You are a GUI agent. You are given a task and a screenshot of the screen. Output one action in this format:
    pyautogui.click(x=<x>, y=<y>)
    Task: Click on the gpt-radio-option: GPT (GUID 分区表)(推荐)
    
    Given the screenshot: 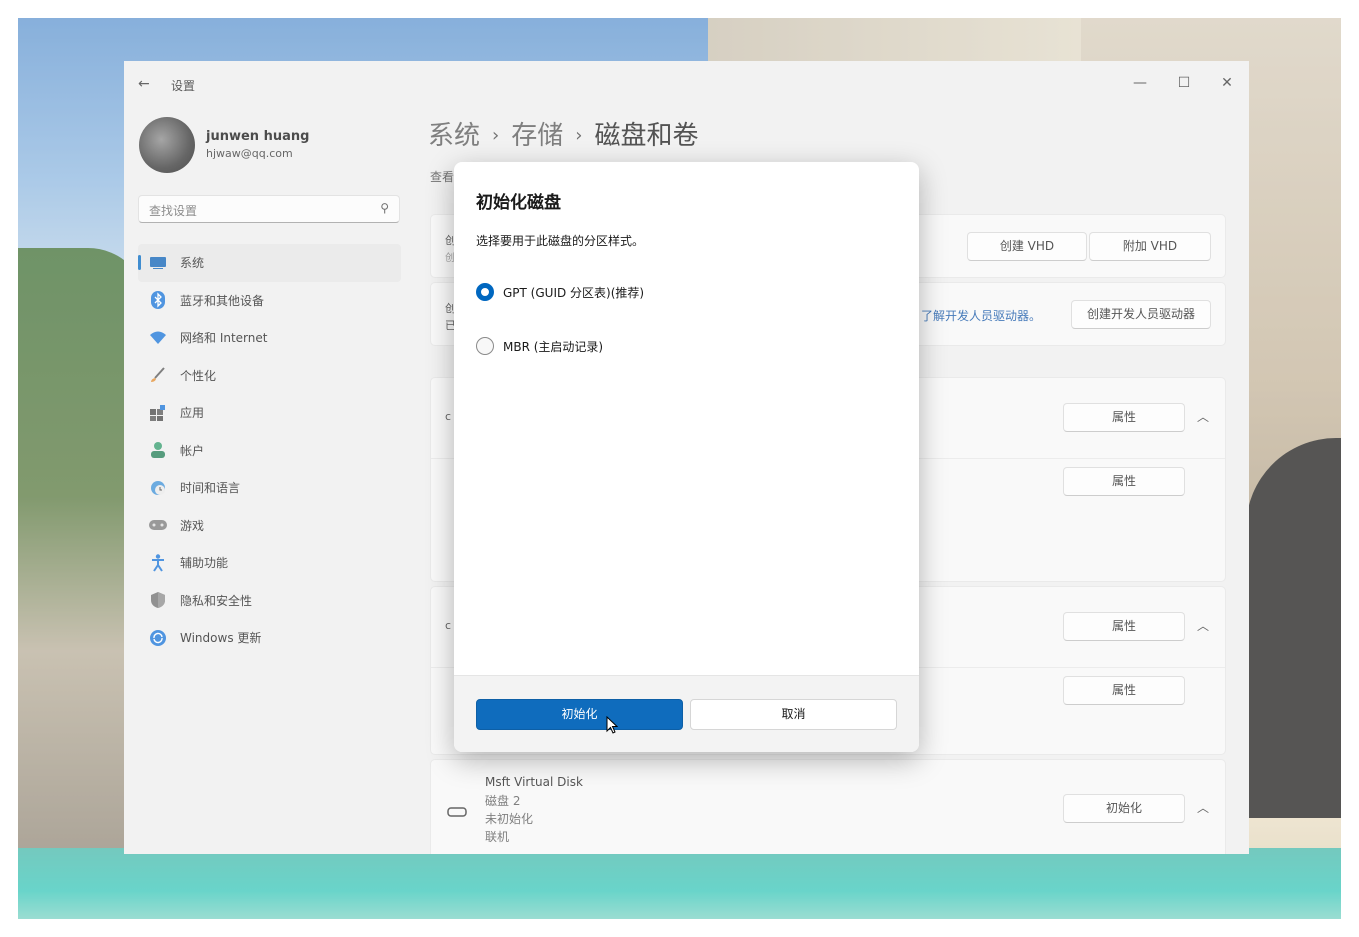 What is the action you would take?
    pyautogui.click(x=560, y=292)
    